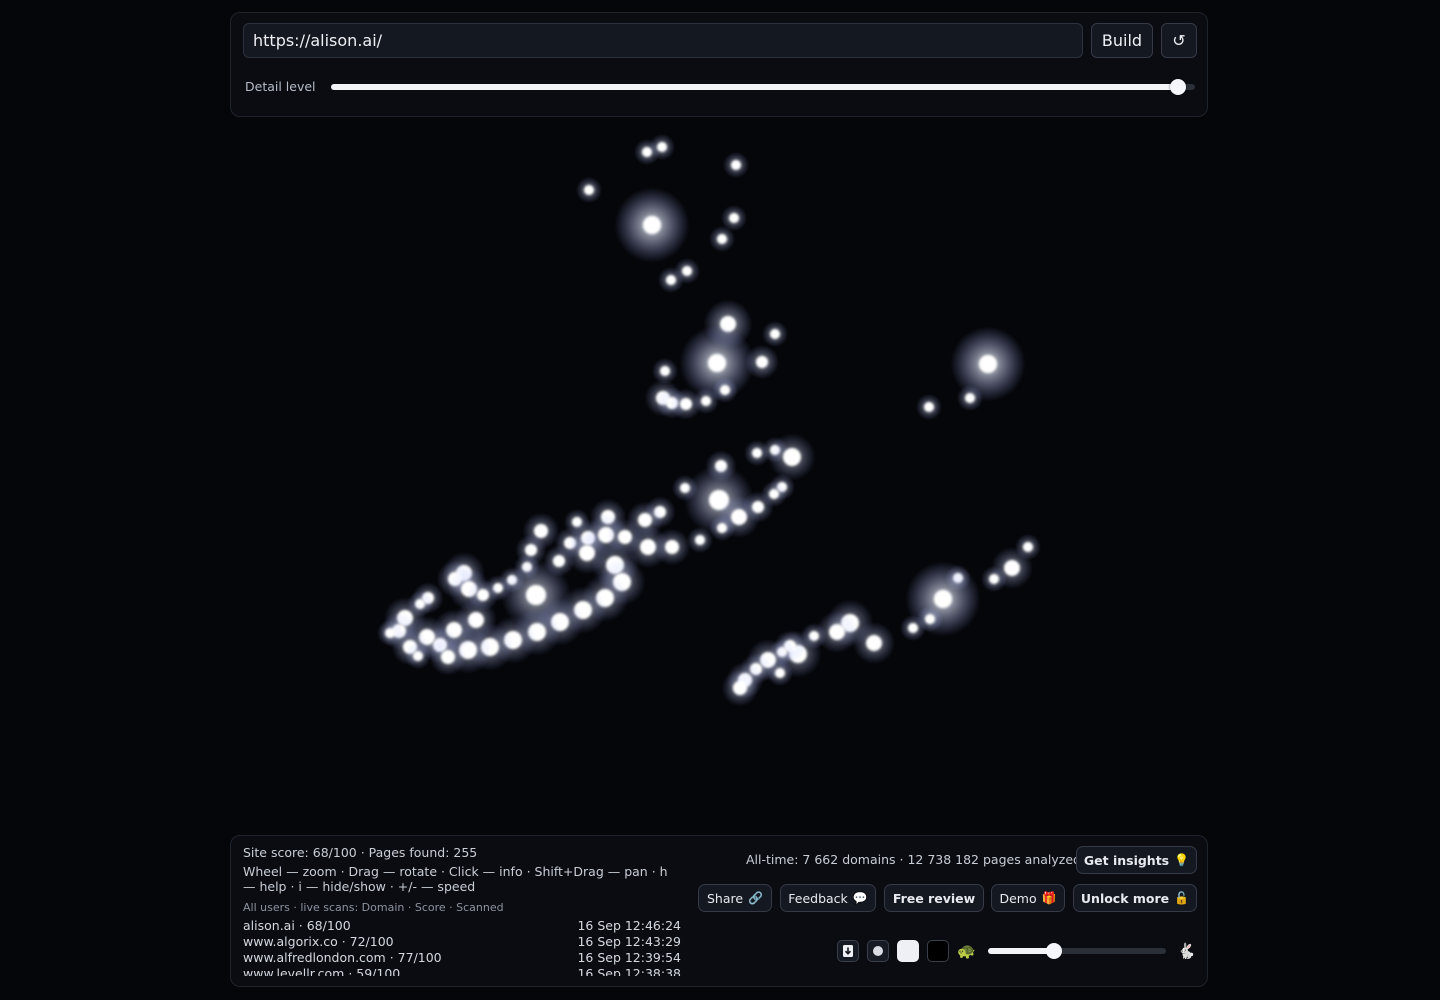  I want to click on reload-button: ↺, so click(1179, 40).